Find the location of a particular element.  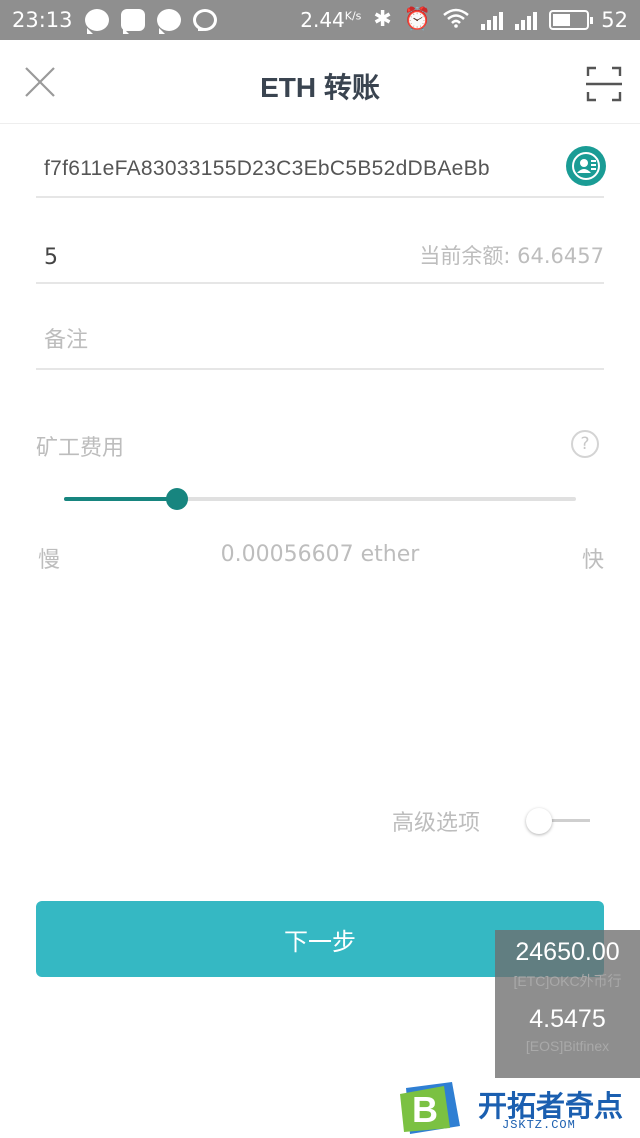

toggle-knob is located at coordinates (539, 821).